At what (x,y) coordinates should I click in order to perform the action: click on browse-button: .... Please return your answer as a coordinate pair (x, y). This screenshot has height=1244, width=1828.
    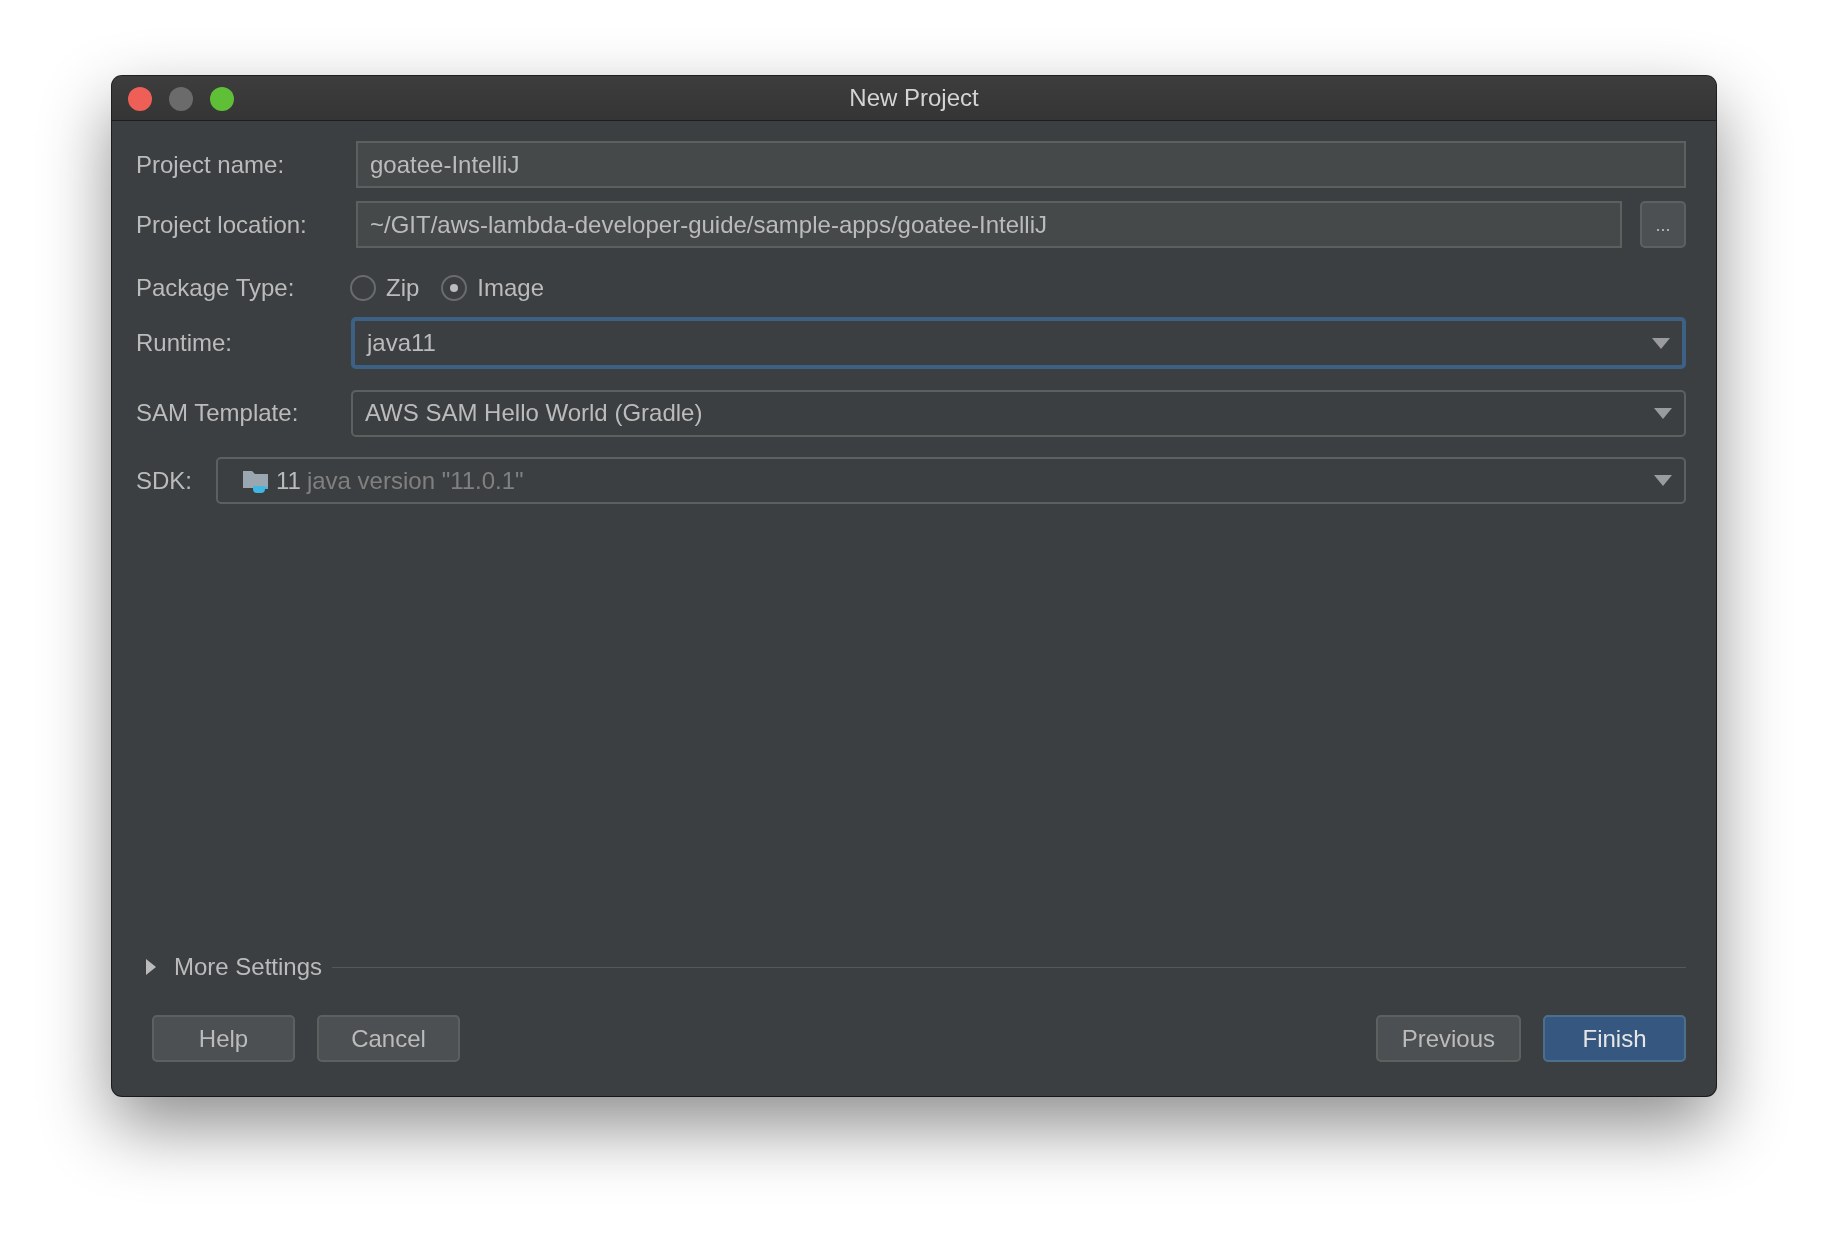
    Looking at the image, I should click on (1663, 224).